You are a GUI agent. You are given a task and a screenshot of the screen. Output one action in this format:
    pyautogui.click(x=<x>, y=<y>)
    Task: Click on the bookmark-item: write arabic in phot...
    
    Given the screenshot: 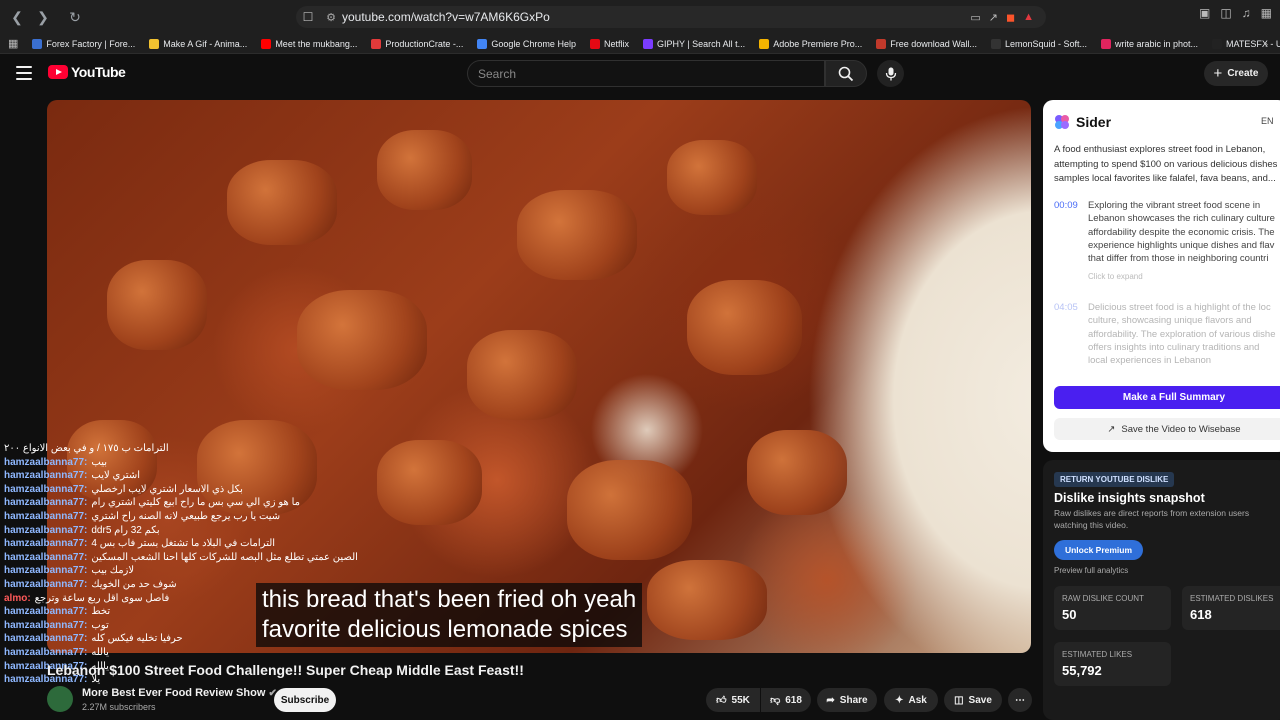 What is the action you would take?
    pyautogui.click(x=1150, y=43)
    